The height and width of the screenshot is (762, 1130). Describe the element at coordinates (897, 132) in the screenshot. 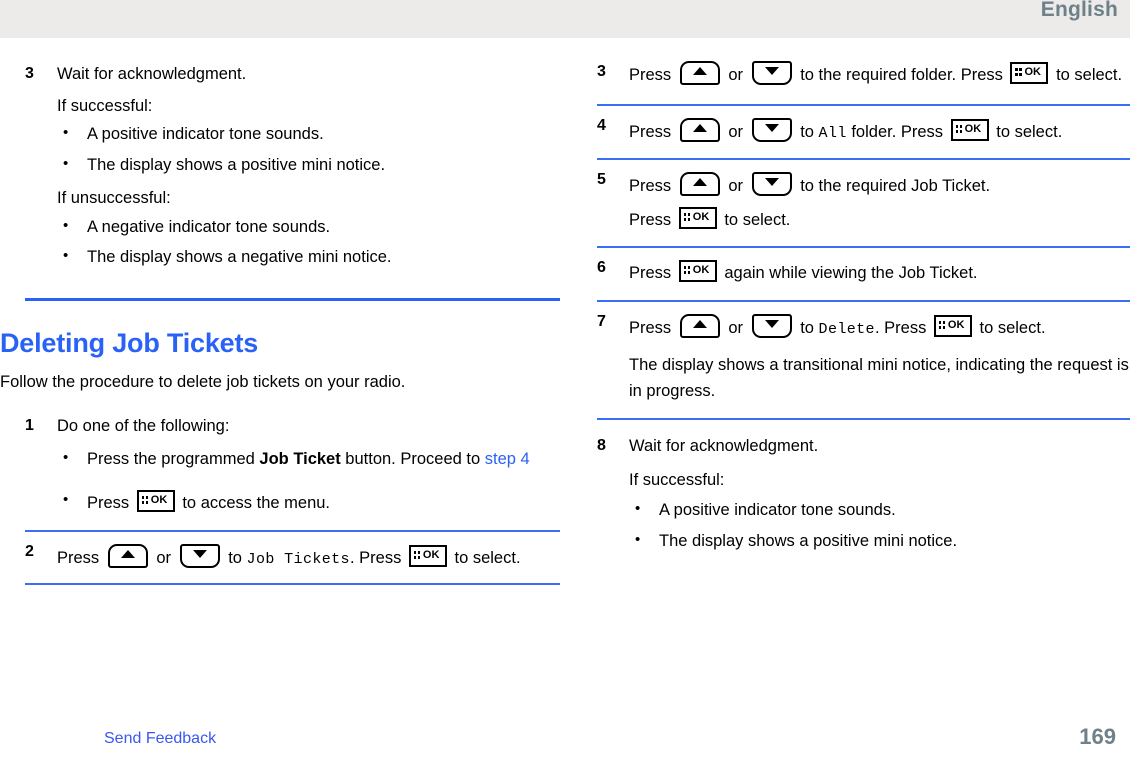

I see `text-folder-press: folder. Press` at that location.